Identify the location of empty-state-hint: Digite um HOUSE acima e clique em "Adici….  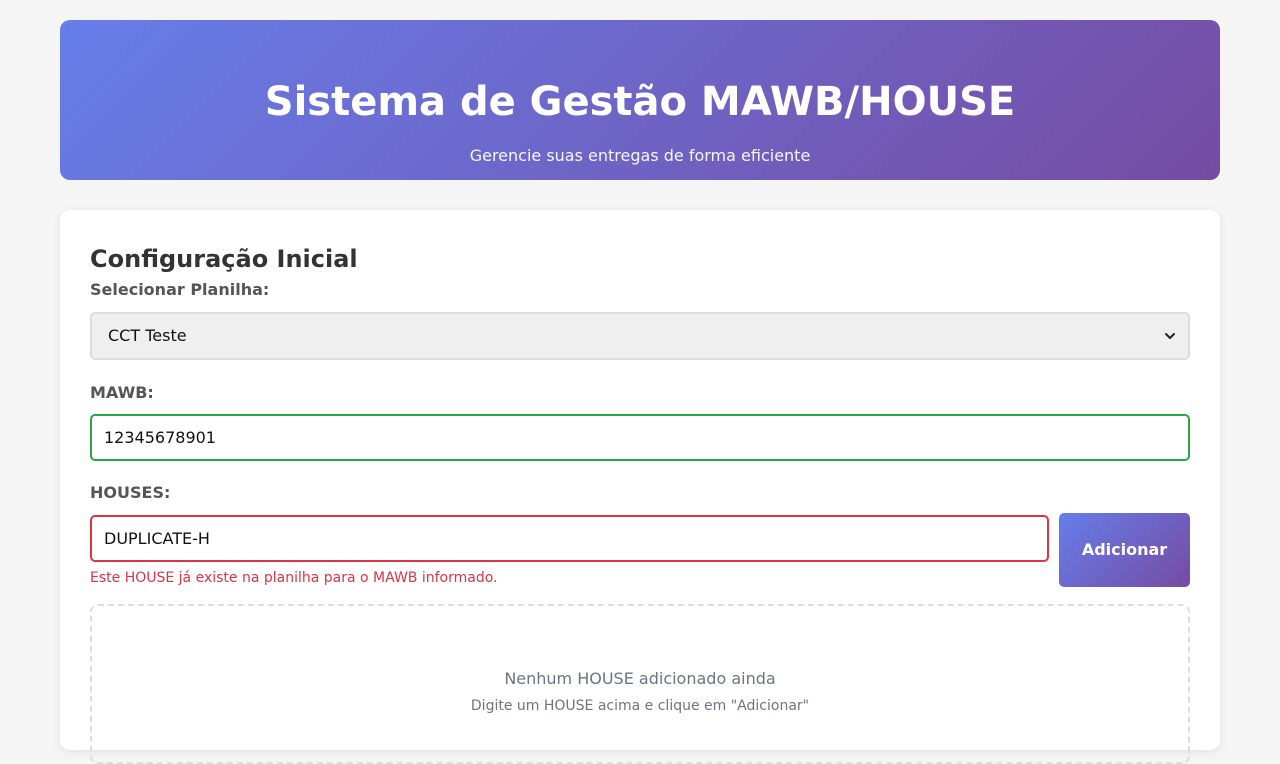
(640, 706).